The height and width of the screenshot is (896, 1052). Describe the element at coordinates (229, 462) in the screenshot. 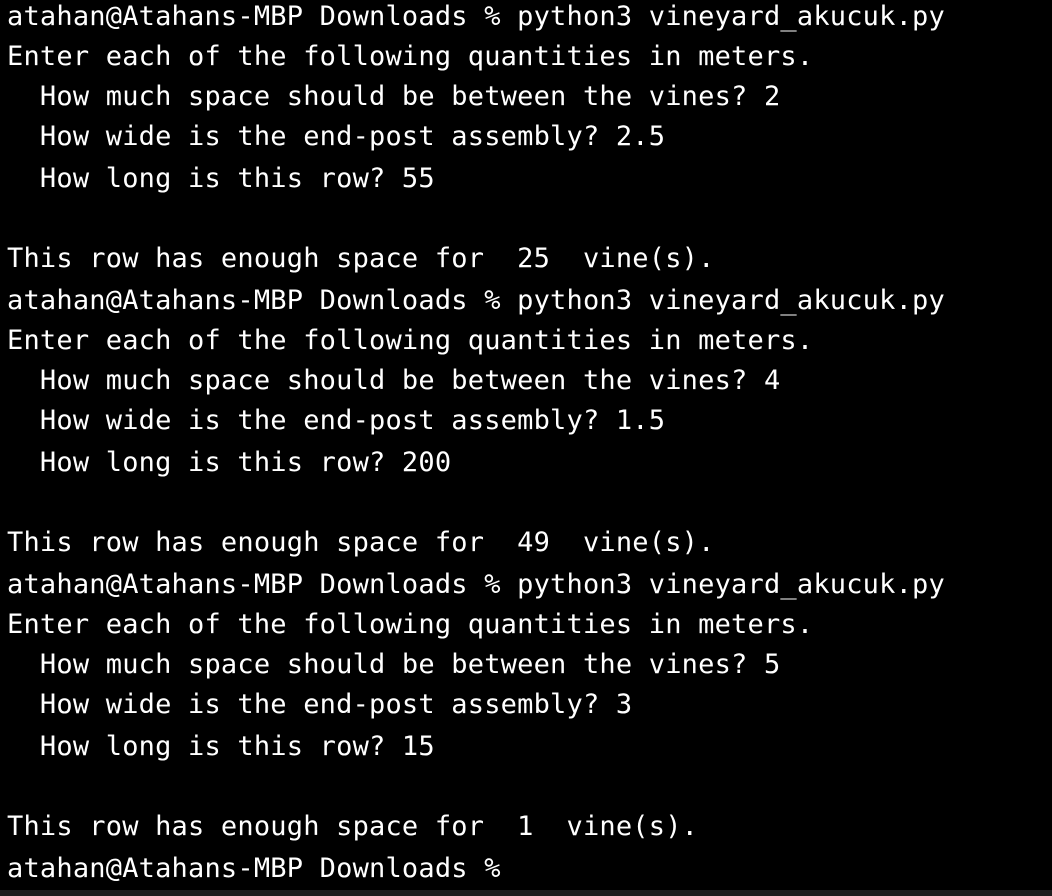

I see `input-line: How long is this row? 200` at that location.